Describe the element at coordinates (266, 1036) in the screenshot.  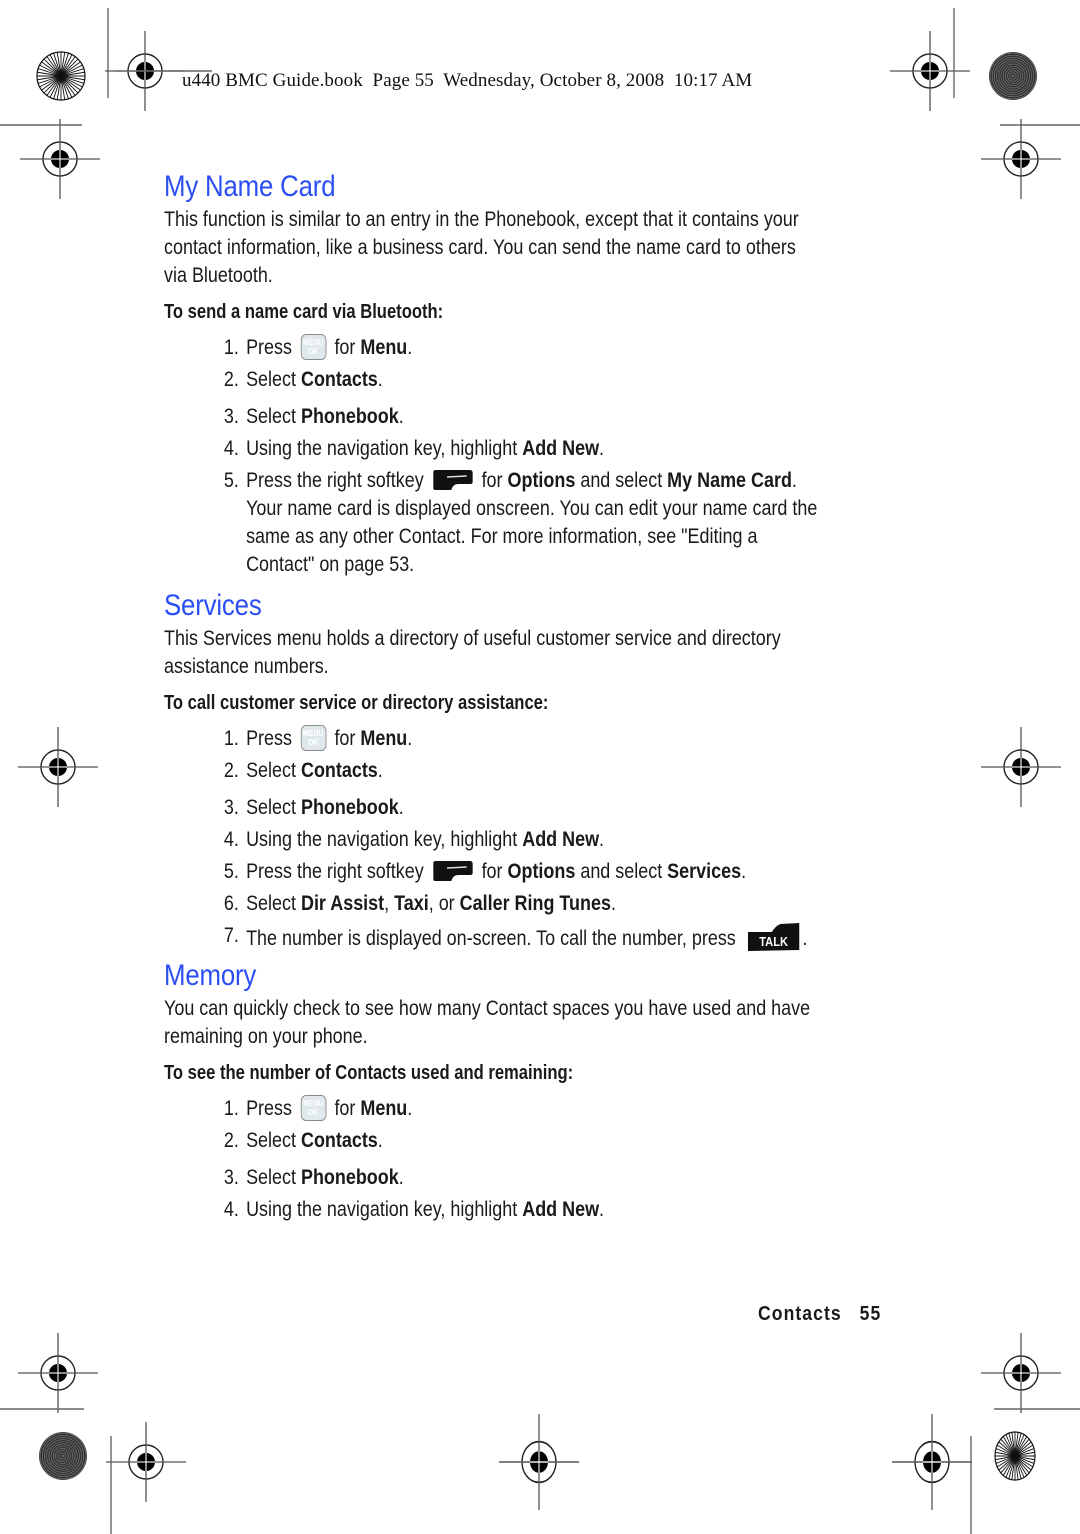
I see `intro-line: remaining on your phone.` at that location.